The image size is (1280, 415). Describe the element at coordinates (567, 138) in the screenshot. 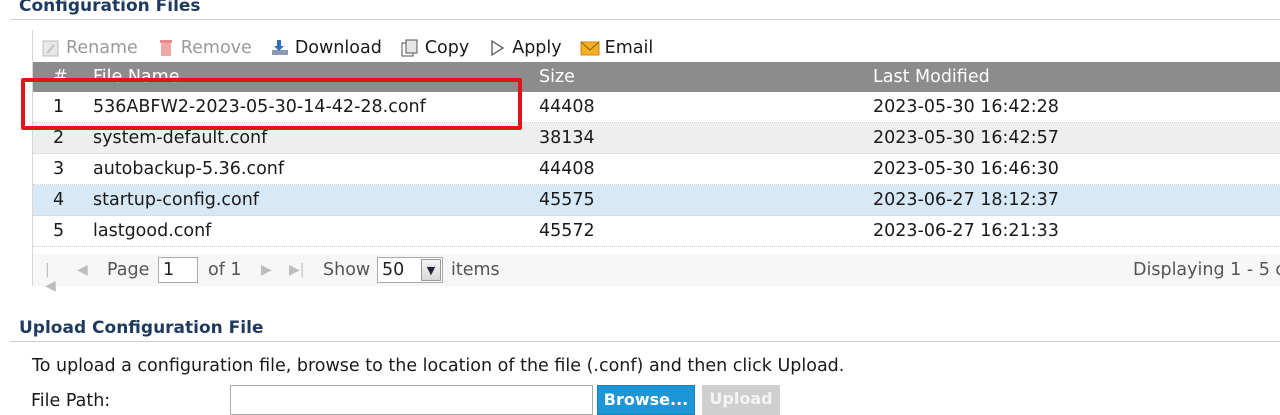

I see `row-size: 38134` at that location.